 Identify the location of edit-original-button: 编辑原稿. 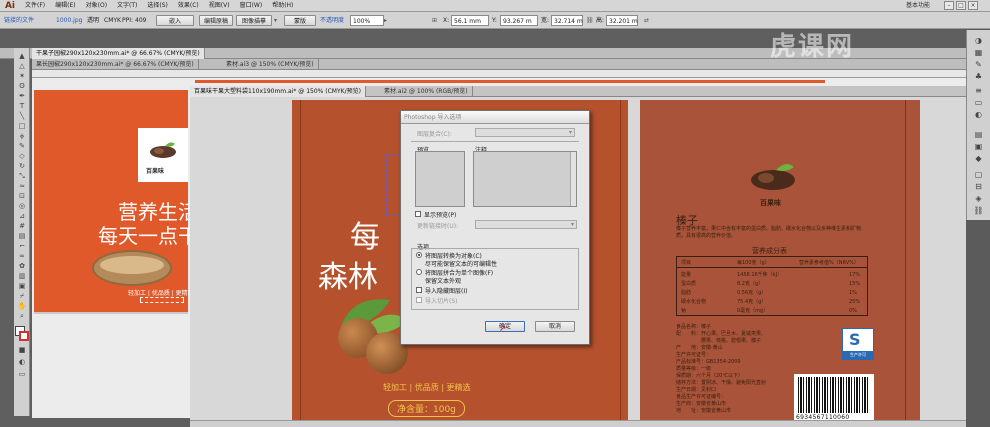
(216, 20).